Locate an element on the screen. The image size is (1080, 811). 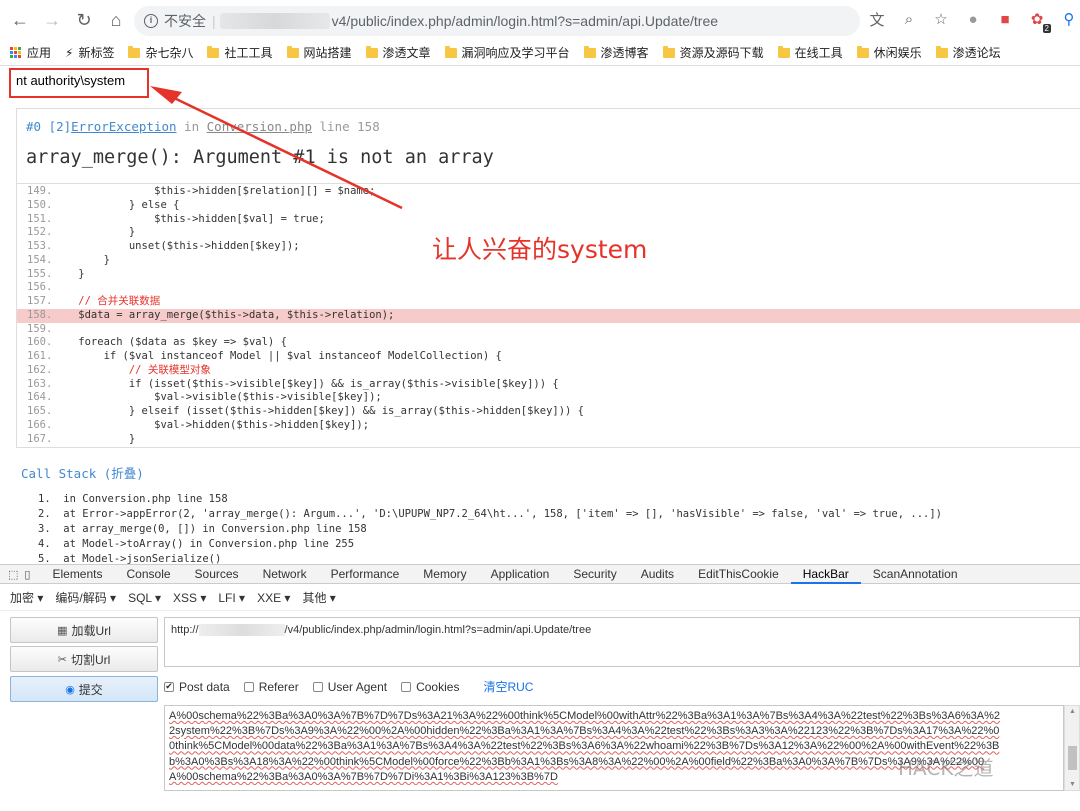
scroll-down-icon: ▼ is located at coordinates (1072, 784).